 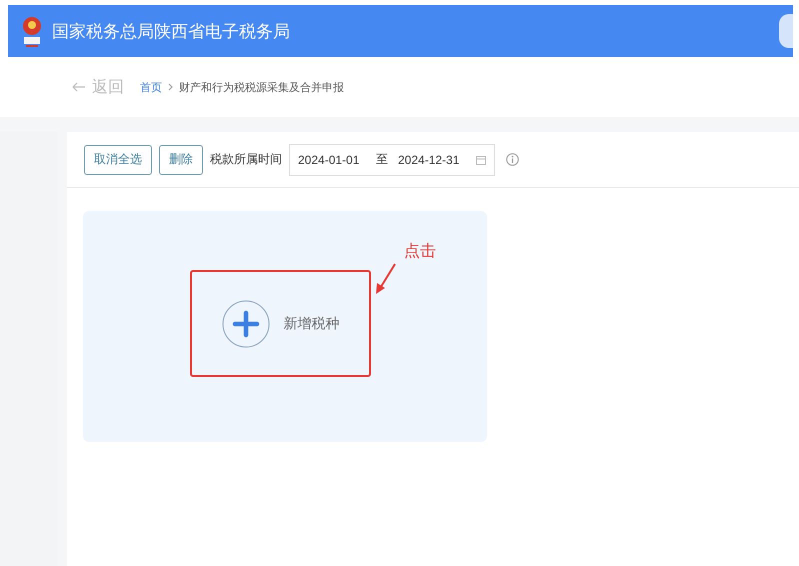 I want to click on plus-icon, so click(x=246, y=324).